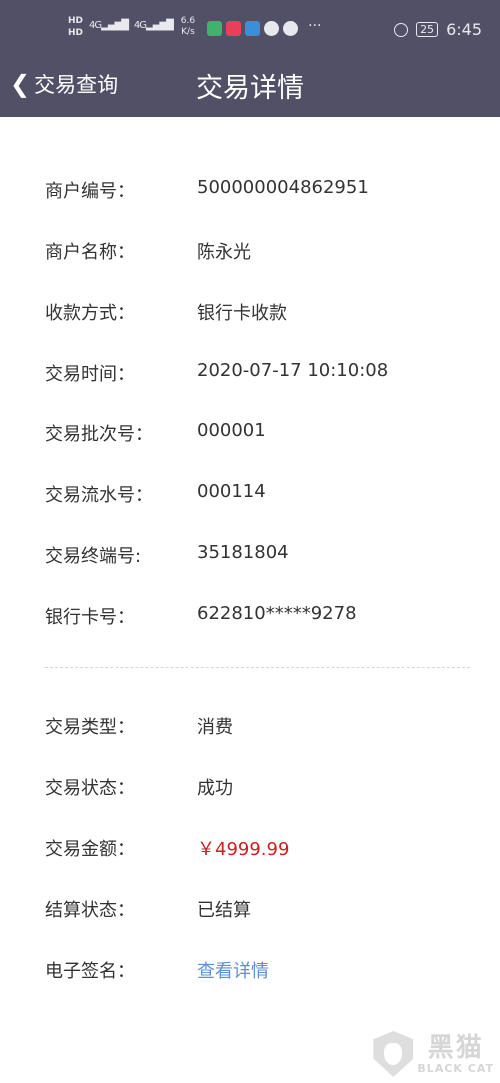 The height and width of the screenshot is (1083, 500). Describe the element at coordinates (427, 29) in the screenshot. I see `battery-icon: 25` at that location.